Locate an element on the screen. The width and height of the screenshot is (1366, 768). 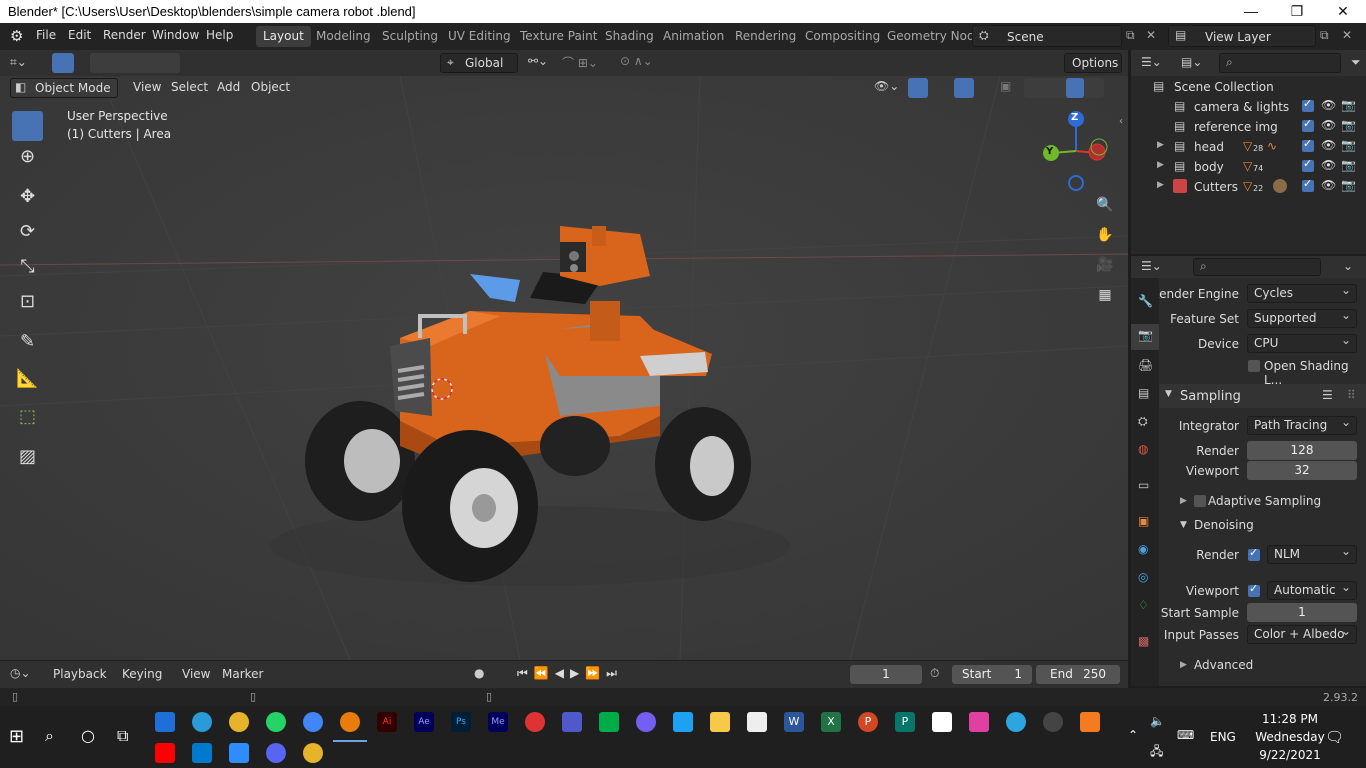
gizmo-toggle-icon is located at coordinates (918, 88).